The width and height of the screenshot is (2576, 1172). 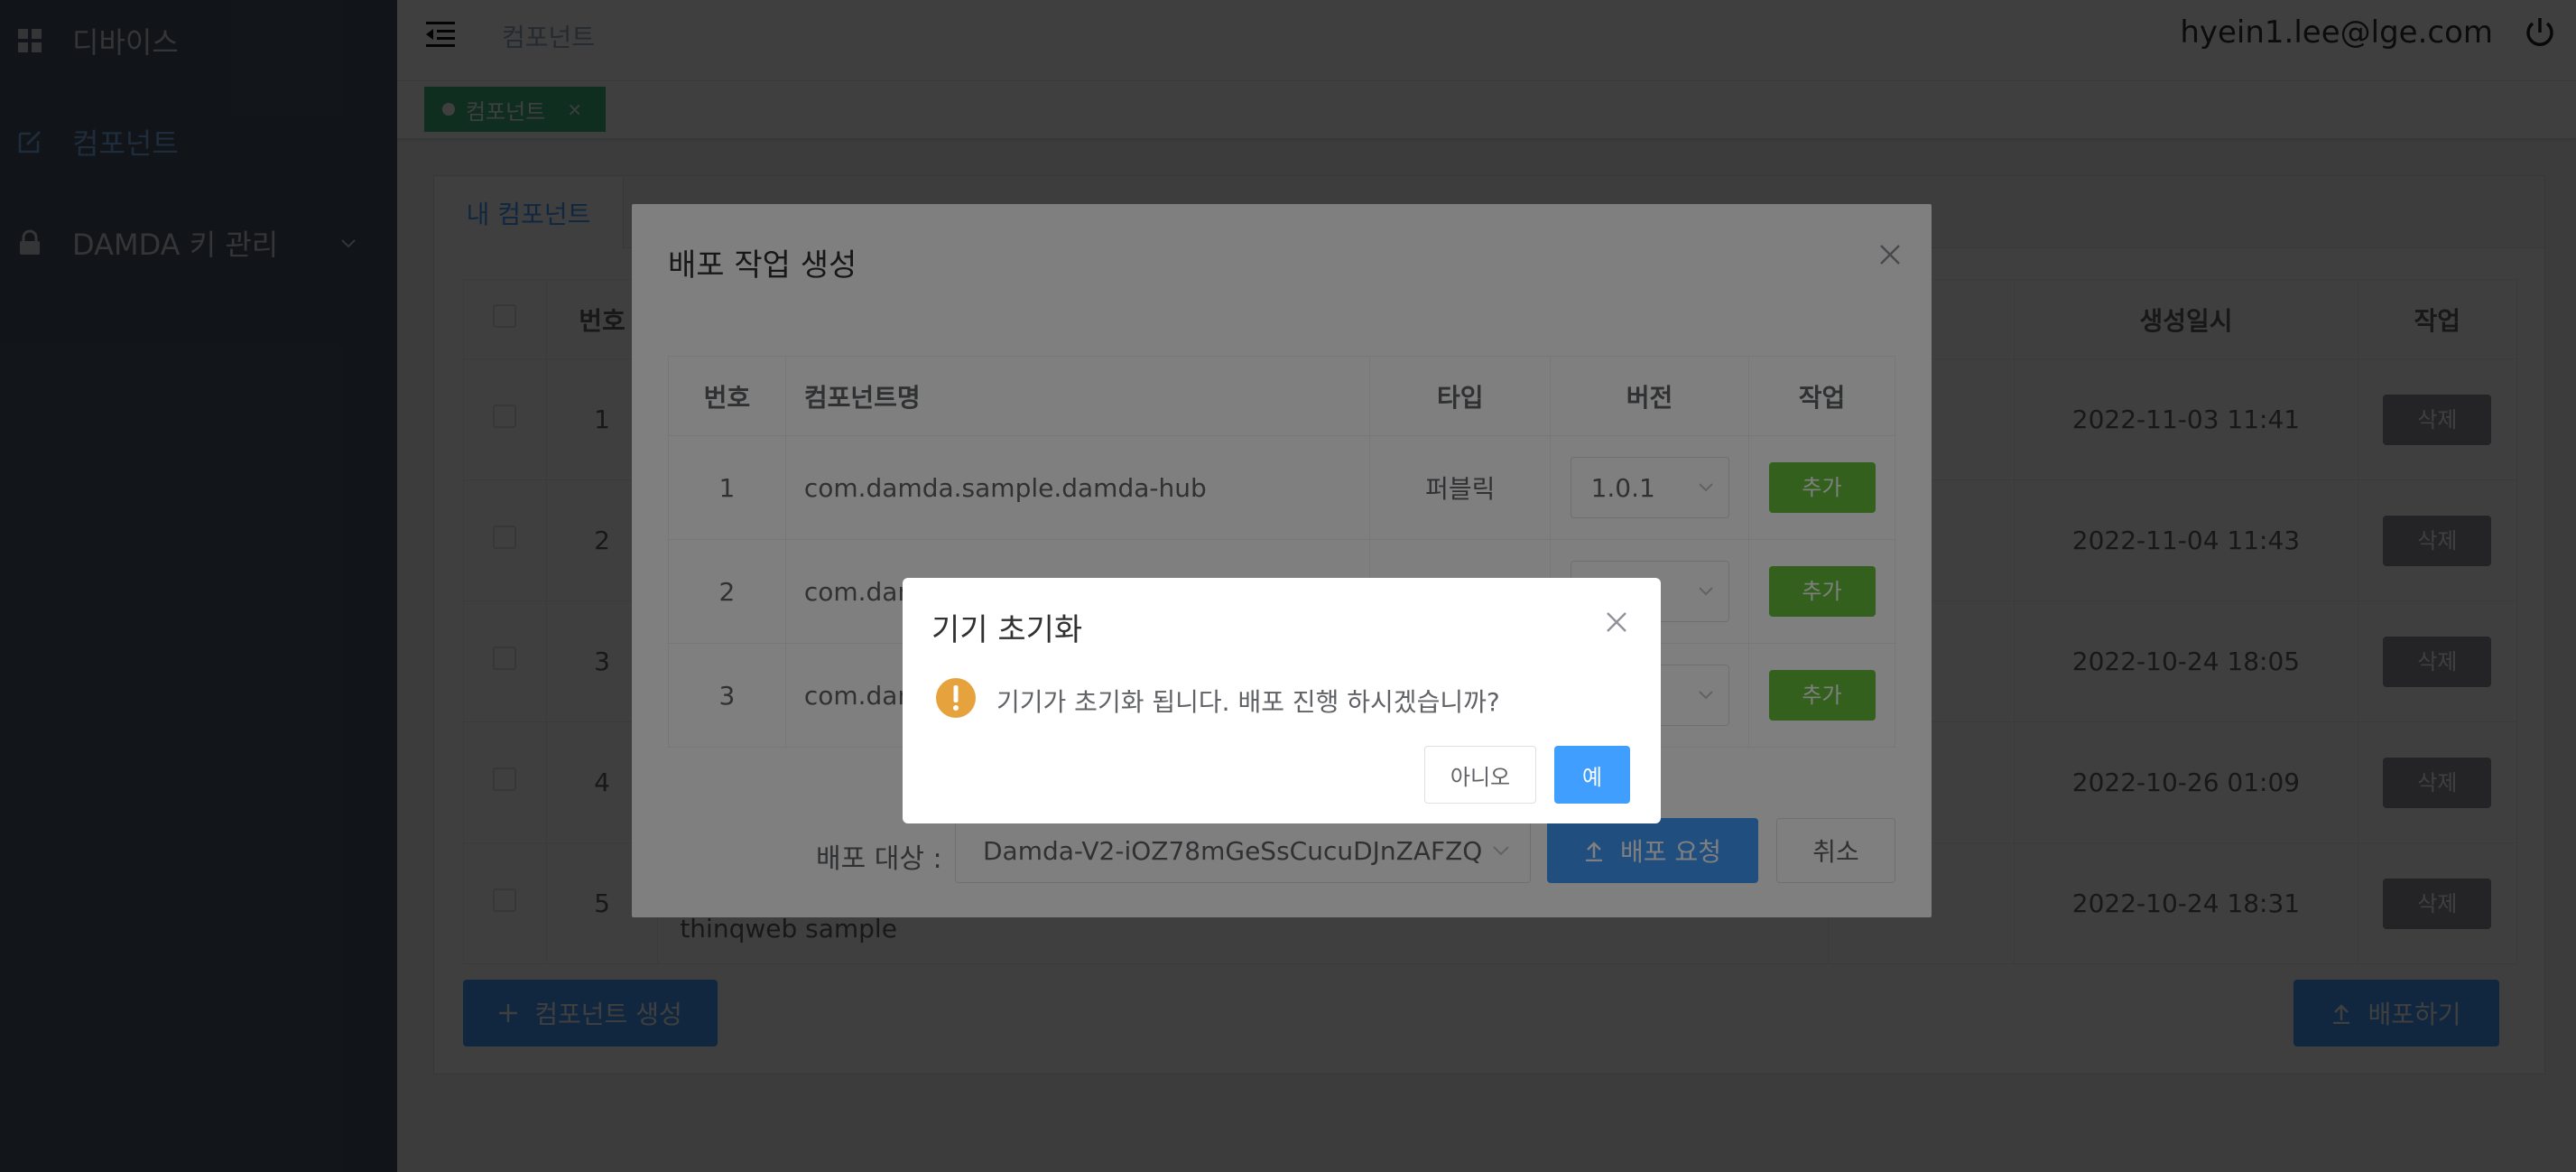 I want to click on warning-icon, so click(x=956, y=698).